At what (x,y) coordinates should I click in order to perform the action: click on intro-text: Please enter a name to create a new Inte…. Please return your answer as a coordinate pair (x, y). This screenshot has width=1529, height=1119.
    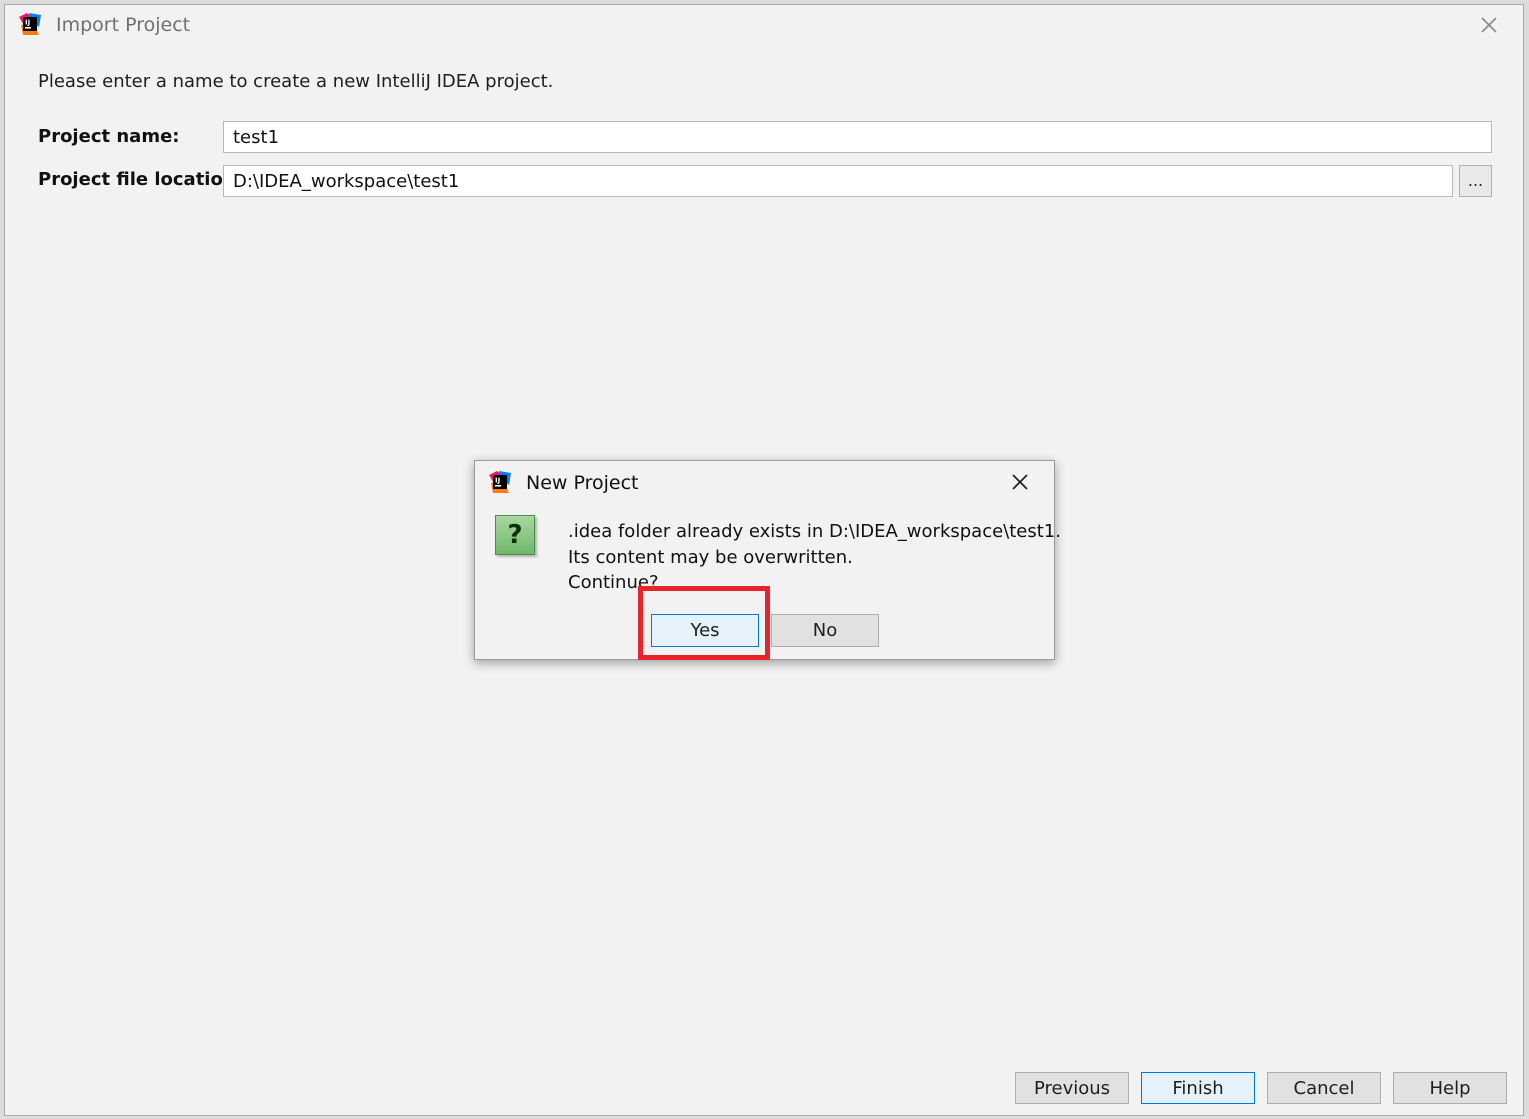
    Looking at the image, I should click on (296, 81).